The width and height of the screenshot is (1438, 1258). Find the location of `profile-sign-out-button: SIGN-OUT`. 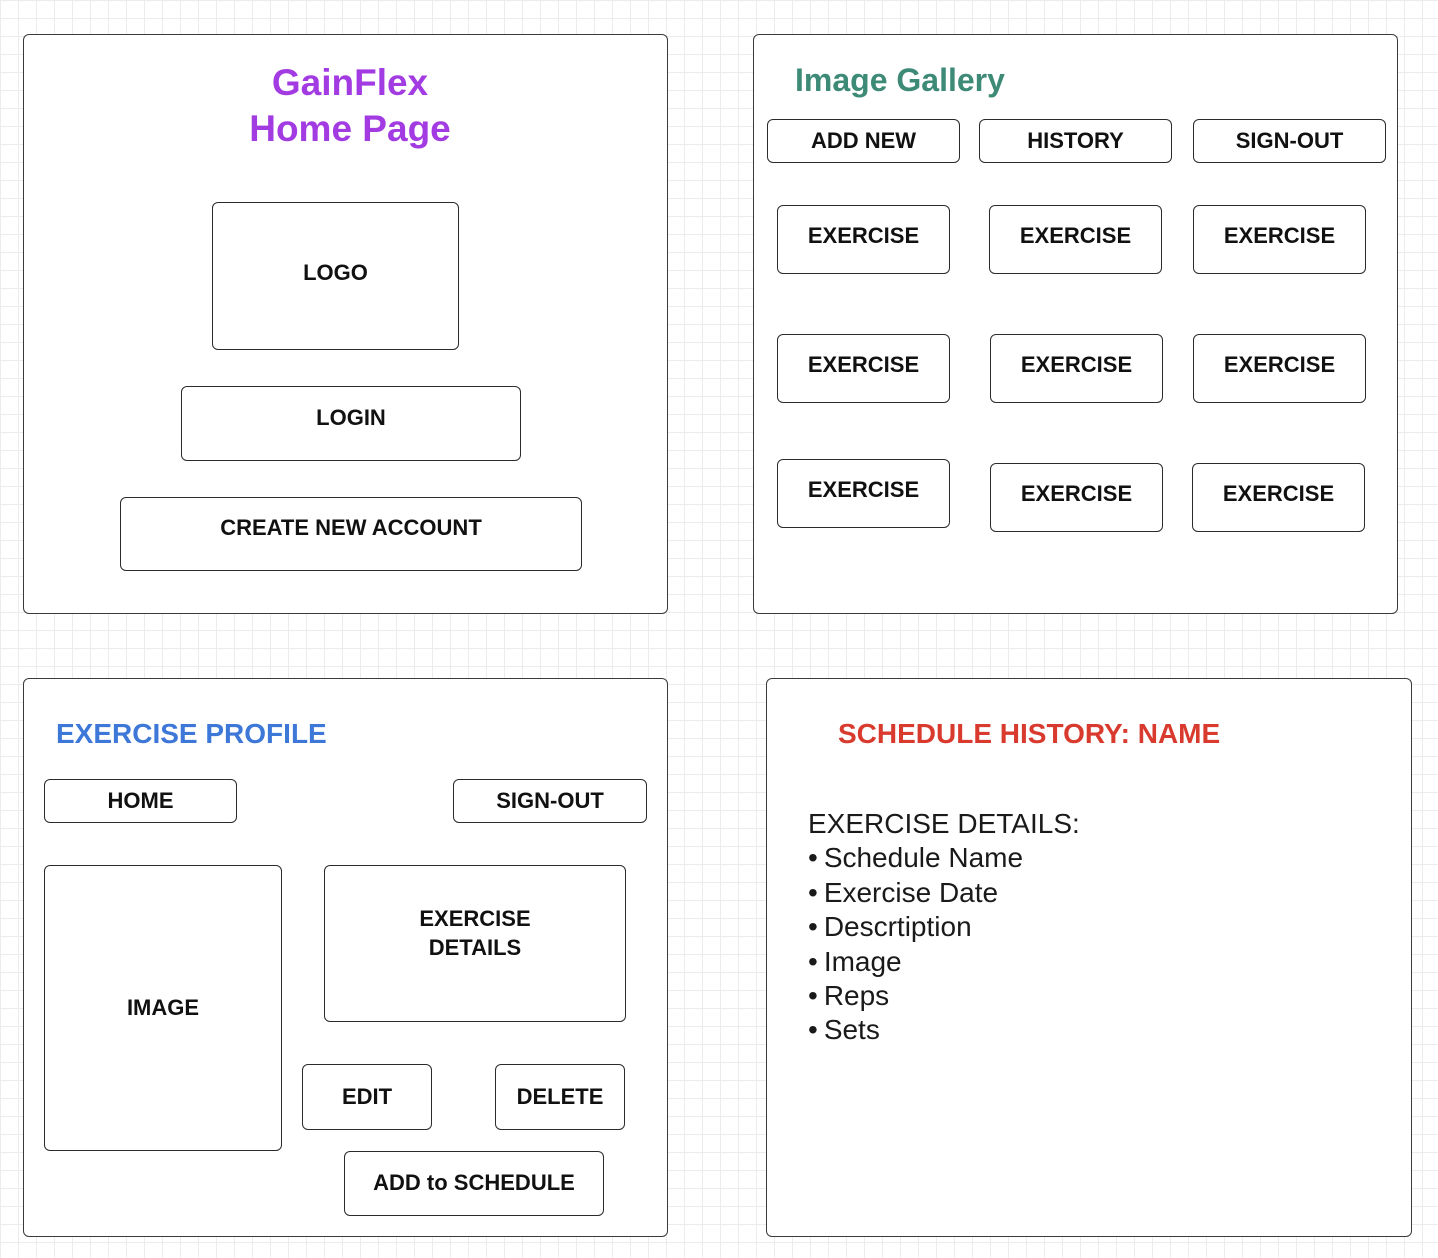

profile-sign-out-button: SIGN-OUT is located at coordinates (550, 801).